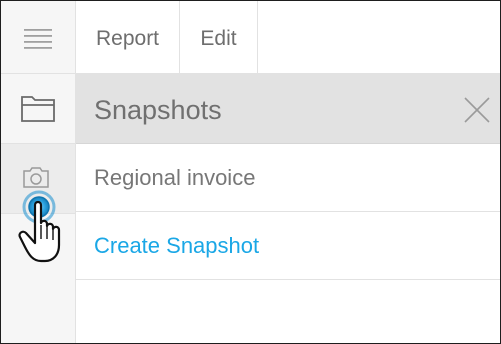 The height and width of the screenshot is (344, 501). I want to click on hamburger-menu-icon, so click(38, 39).